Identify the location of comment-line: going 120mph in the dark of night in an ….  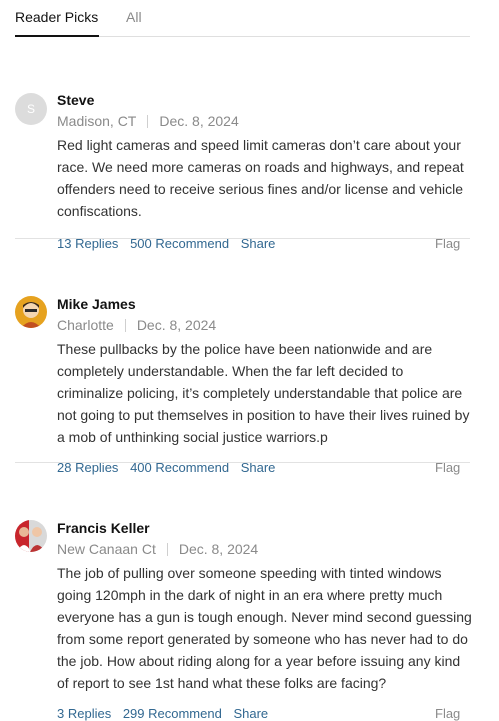
(250, 595).